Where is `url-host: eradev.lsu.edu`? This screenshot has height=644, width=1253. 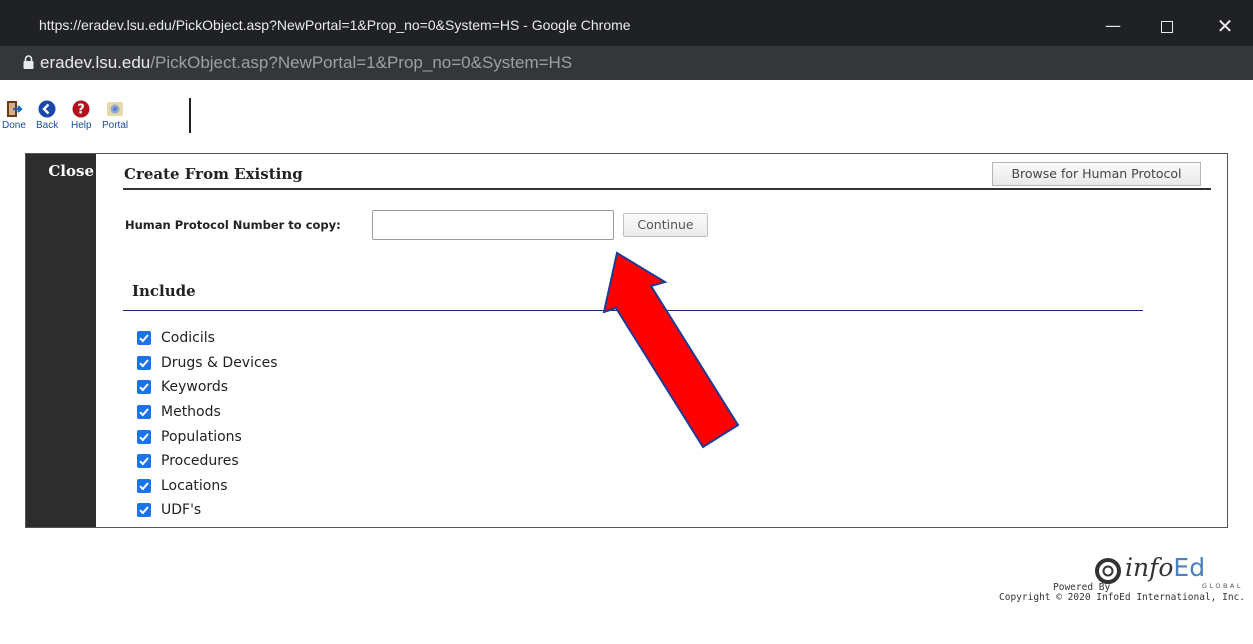 url-host: eradev.lsu.edu is located at coordinates (95, 62).